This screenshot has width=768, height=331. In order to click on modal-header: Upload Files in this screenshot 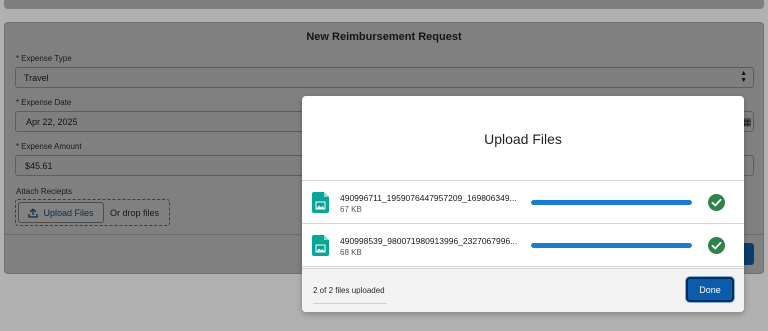, I will do `click(523, 138)`.